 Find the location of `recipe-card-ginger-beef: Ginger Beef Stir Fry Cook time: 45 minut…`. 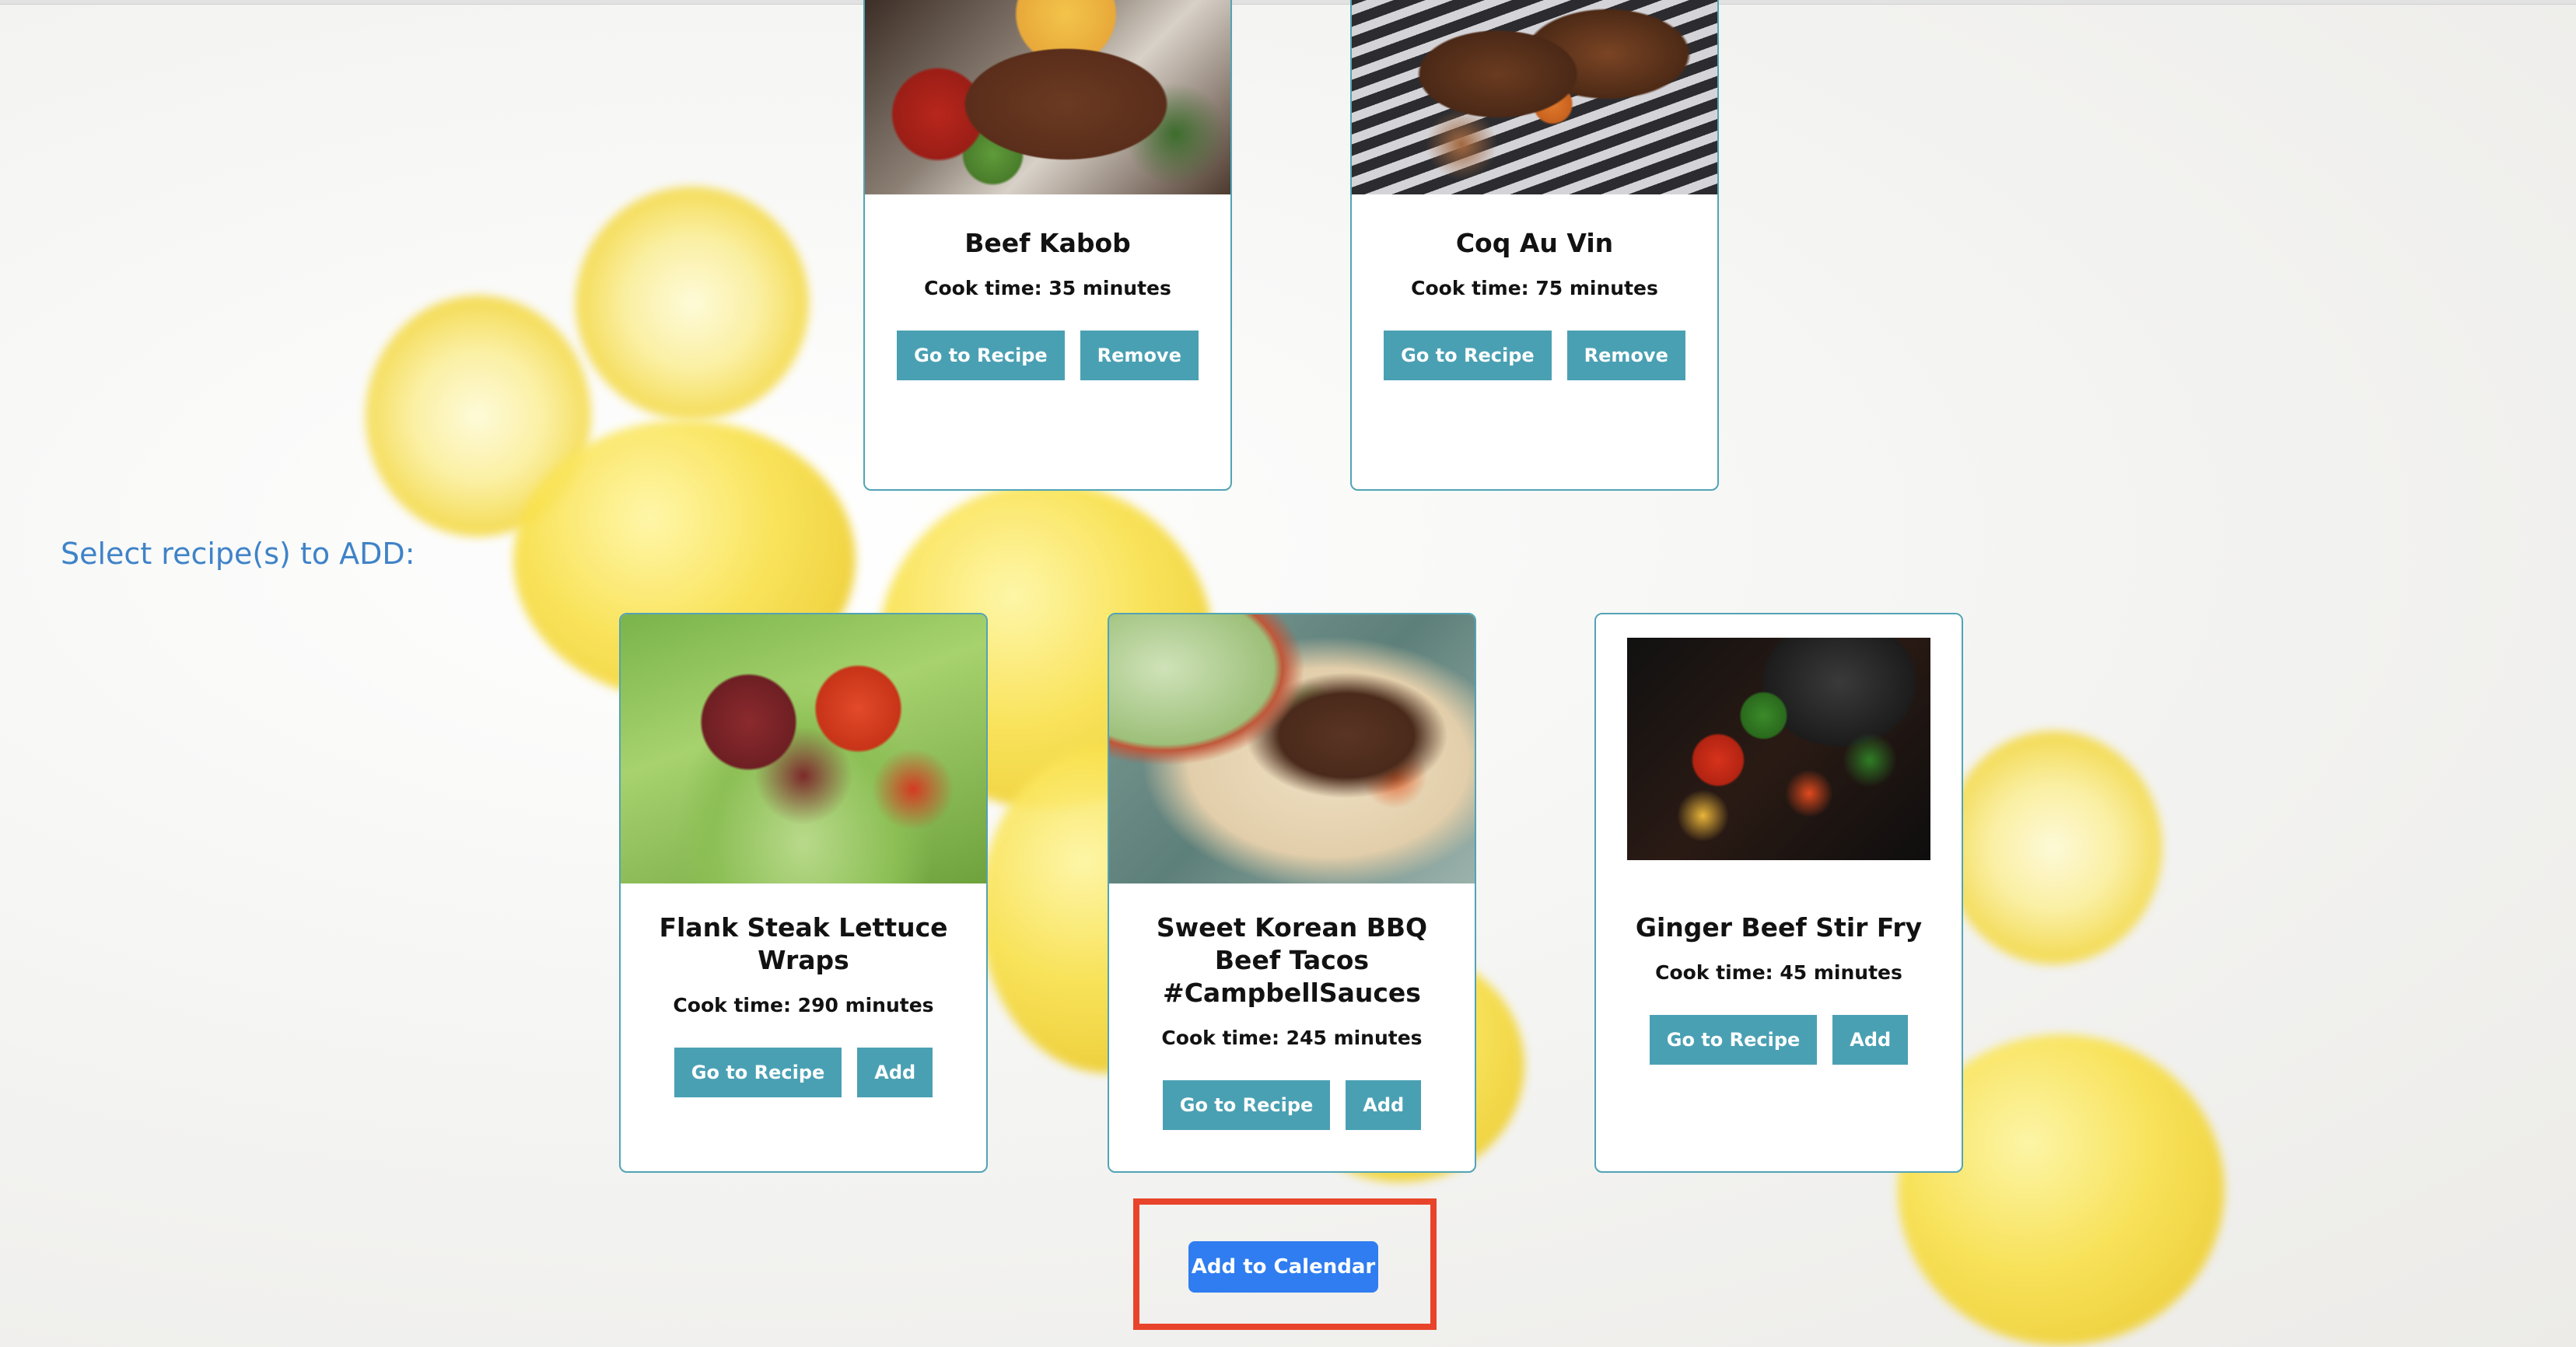

recipe-card-ginger-beef: Ginger Beef Stir Fry Cook time: 45 minut… is located at coordinates (1779, 893).